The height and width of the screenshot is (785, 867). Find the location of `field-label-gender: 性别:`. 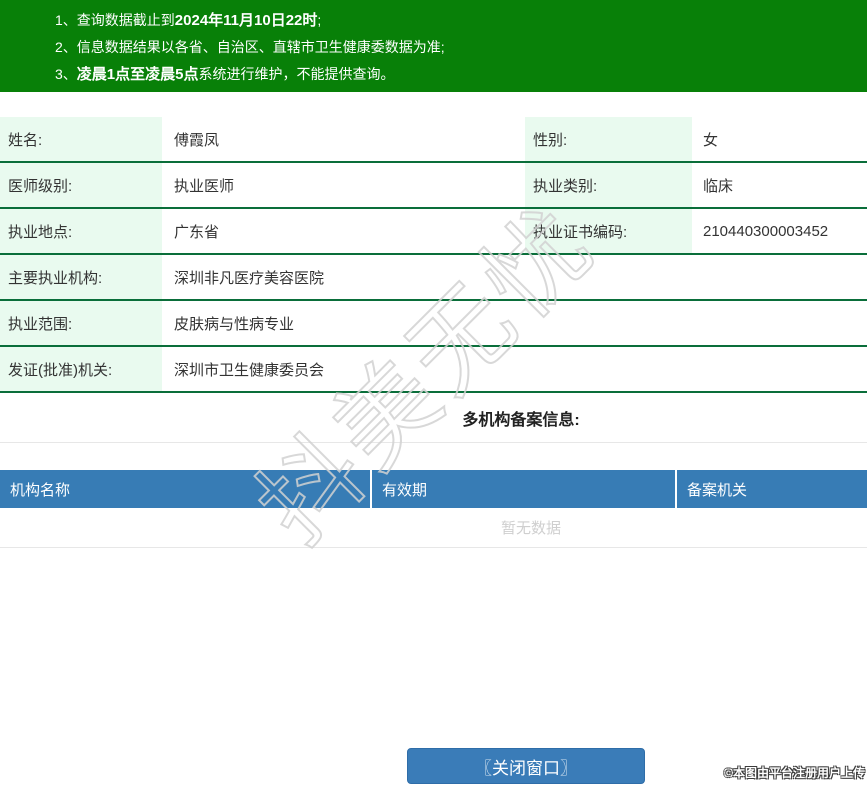

field-label-gender: 性别: is located at coordinates (608, 139).